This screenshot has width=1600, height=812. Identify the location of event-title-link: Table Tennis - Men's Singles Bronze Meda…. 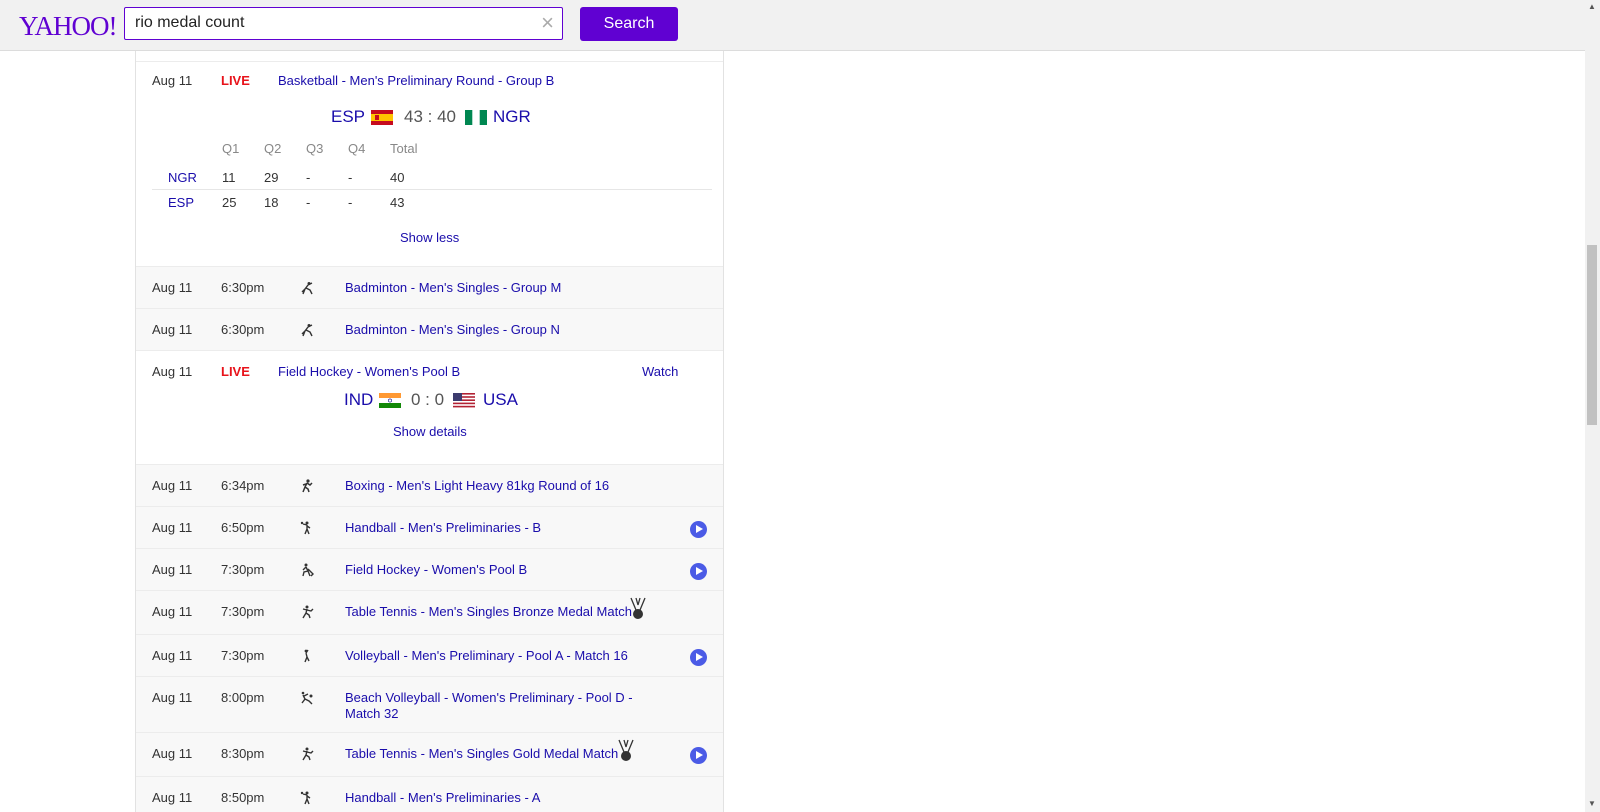
(488, 611).